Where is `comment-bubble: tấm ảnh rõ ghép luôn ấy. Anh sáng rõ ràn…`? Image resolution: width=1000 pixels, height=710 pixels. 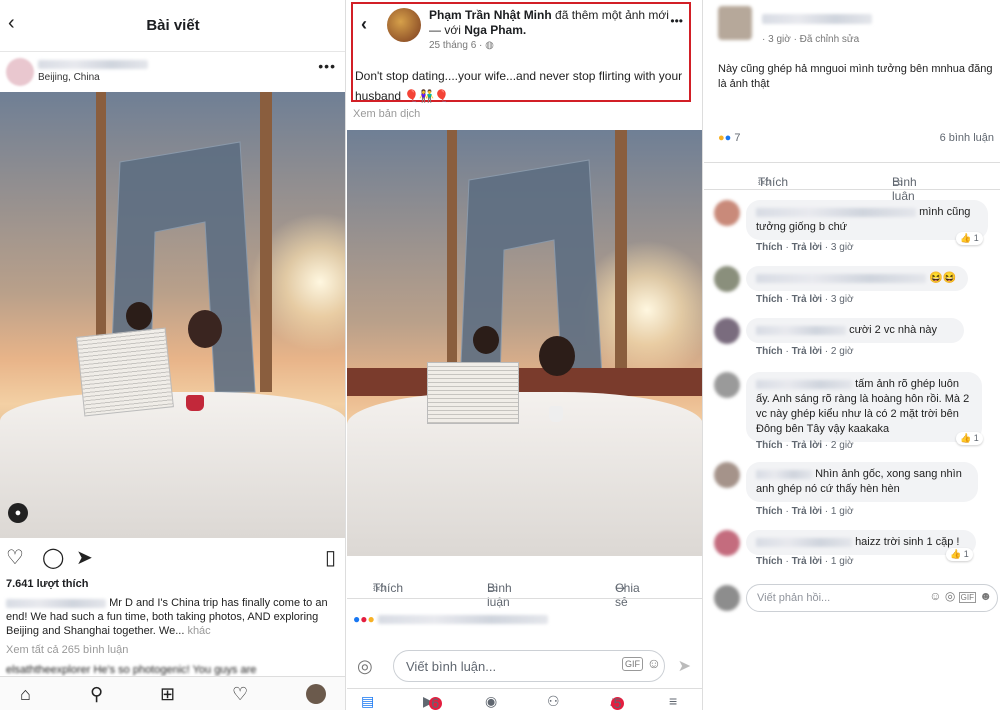
comment-bubble: tấm ảnh rõ ghép luôn ấy. Anh sáng rõ ràn… is located at coordinates (864, 407).